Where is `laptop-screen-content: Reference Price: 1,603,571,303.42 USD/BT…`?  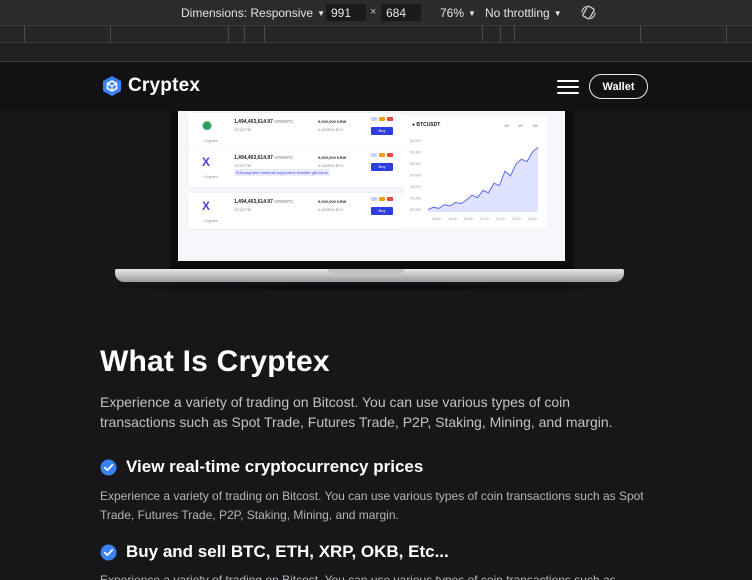 laptop-screen-content: Reference Price: 1,603,571,303.42 USD/BT… is located at coordinates (371, 182).